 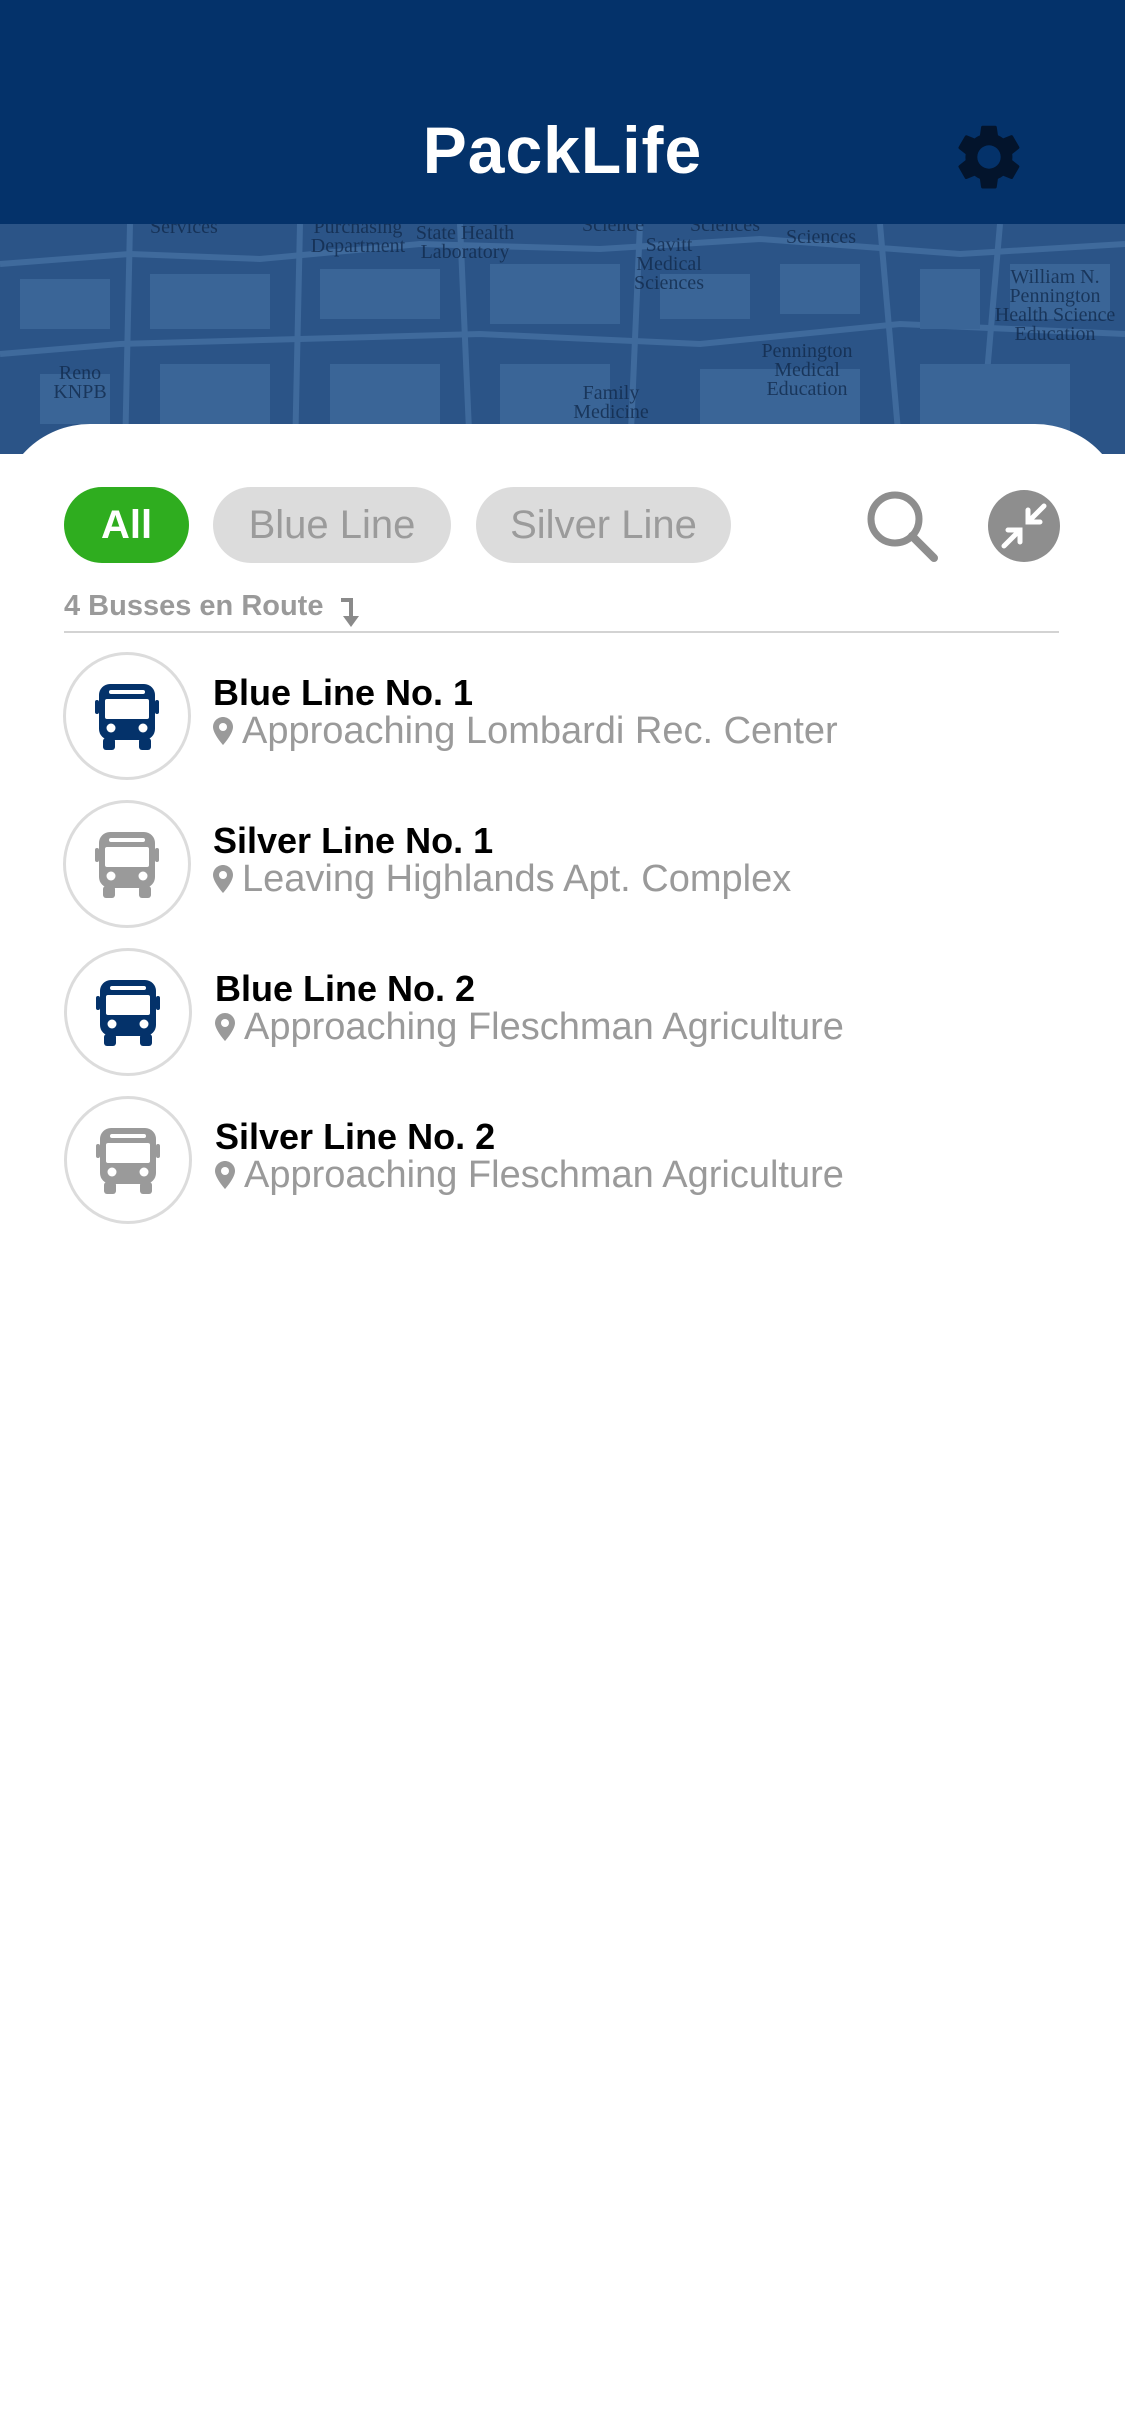 What do you see at coordinates (561, 632) in the screenshot?
I see `list-divider` at bounding box center [561, 632].